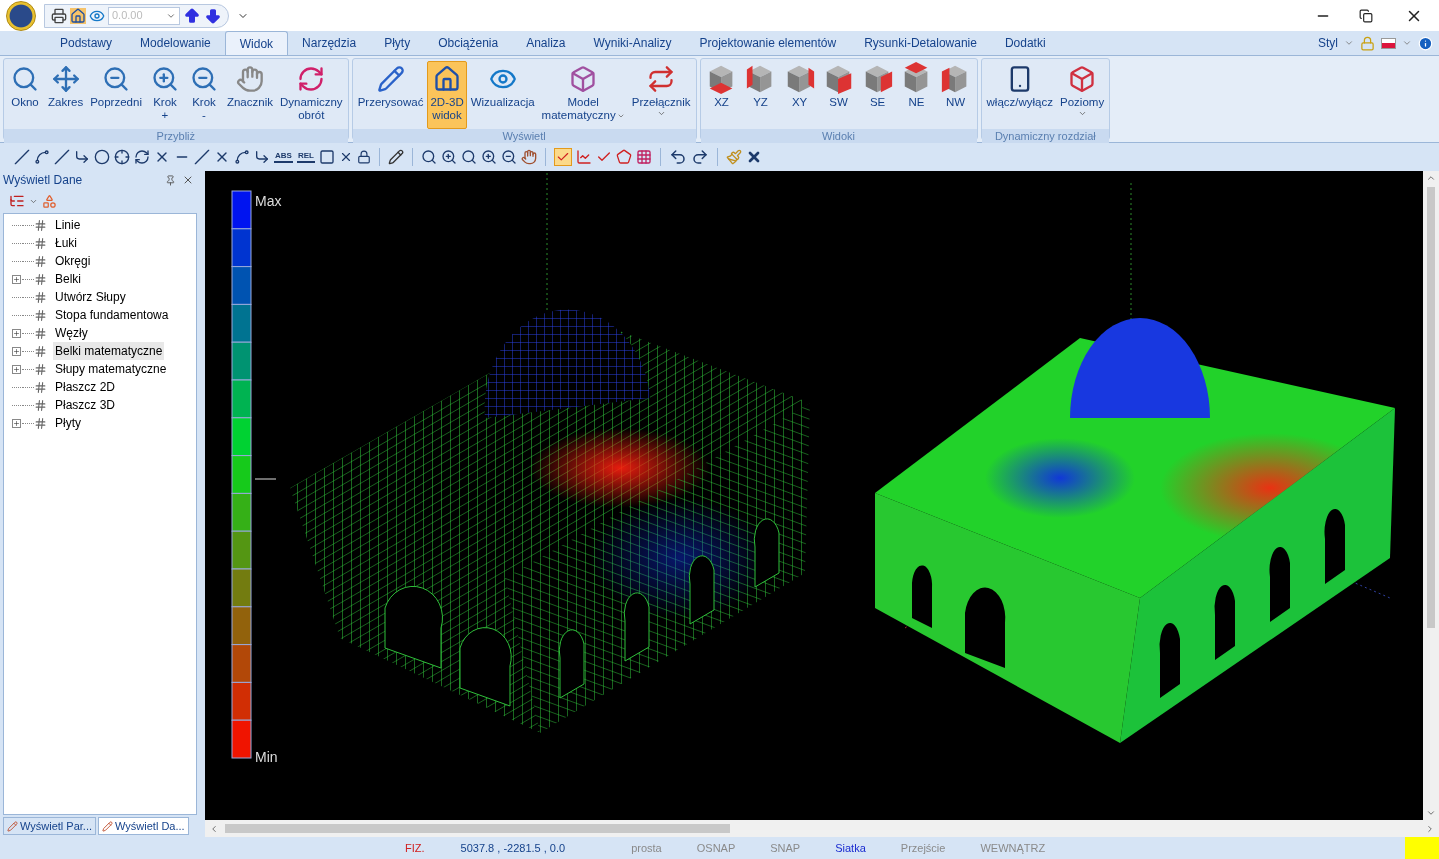 This screenshot has width=1439, height=859. Describe the element at coordinates (192, 15) in the screenshot. I see `arrow-up-icon` at that location.